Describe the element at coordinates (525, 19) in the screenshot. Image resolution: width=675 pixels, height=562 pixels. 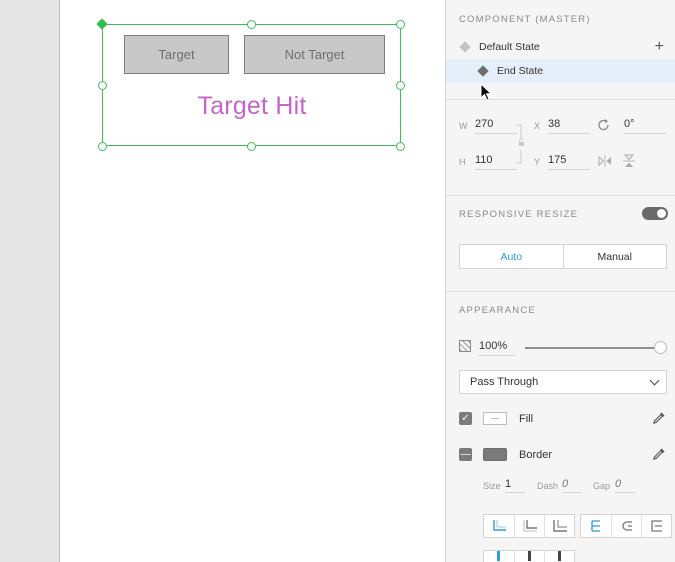
I see `component-section-title: COMPONENT (MASTER)` at that location.